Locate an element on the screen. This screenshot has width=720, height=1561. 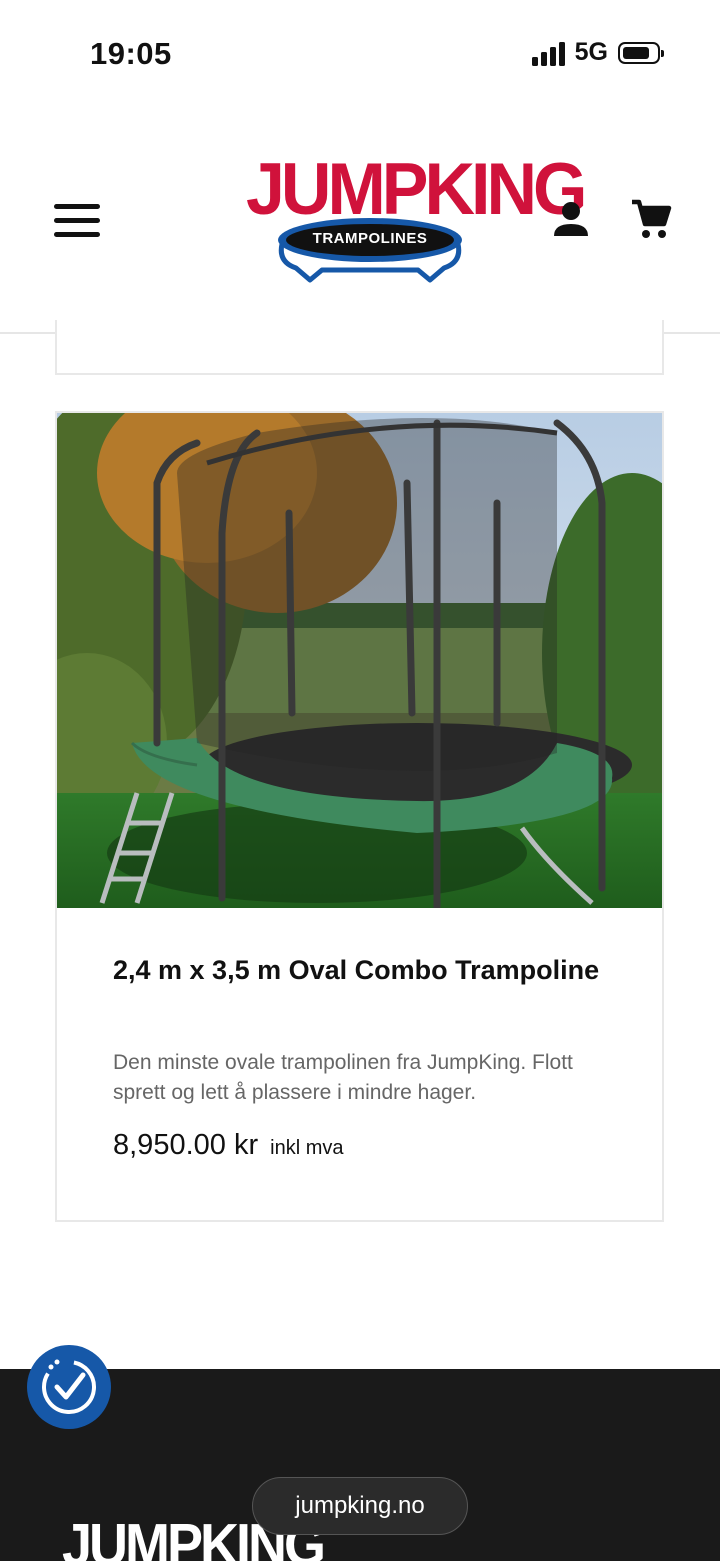
product-title: 2,4 m x 3,5 m Oval Combo Trampoline is located at coordinates (363, 970).